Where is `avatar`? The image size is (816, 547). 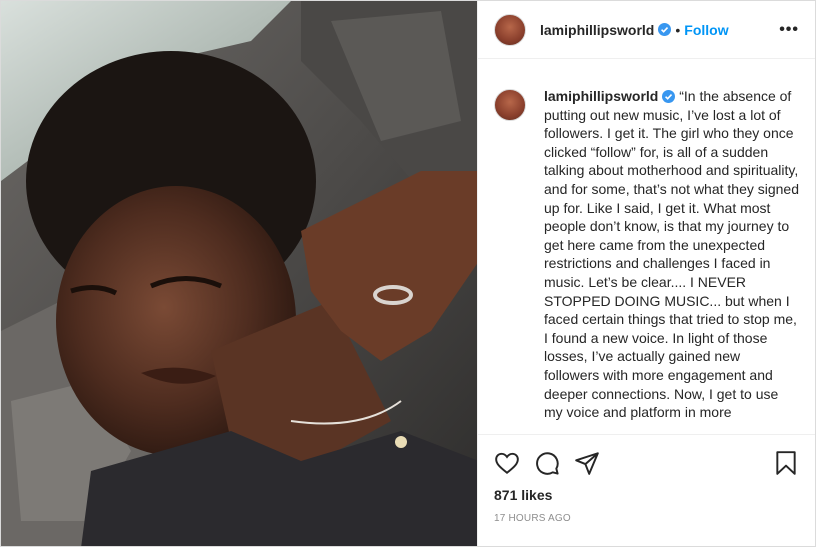
avatar is located at coordinates (510, 29).